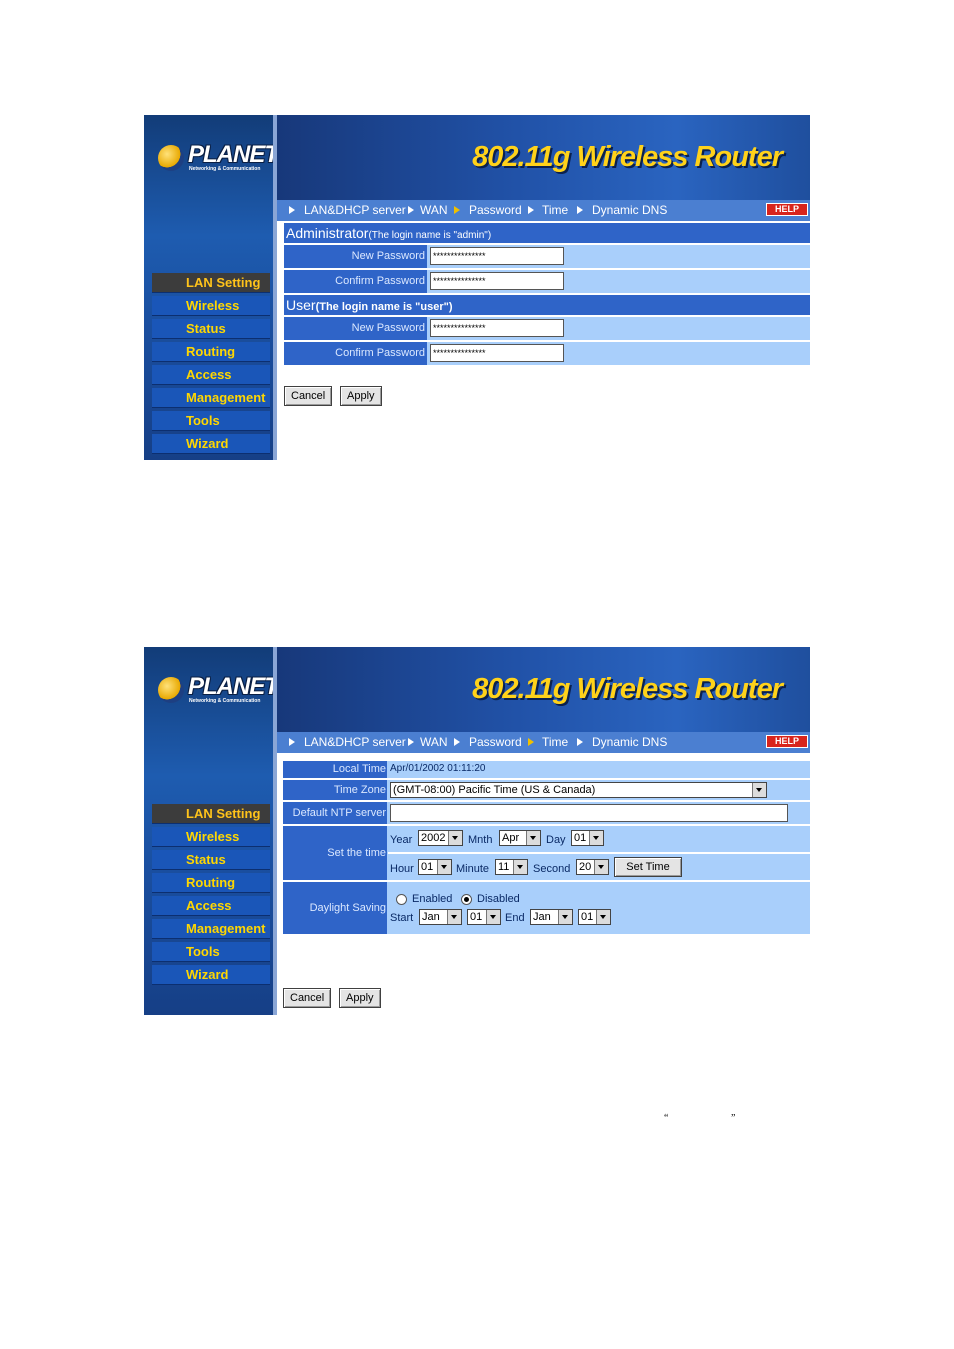 The image size is (954, 1349). What do you see at coordinates (497, 328) in the screenshot?
I see `user-new-password-input` at bounding box center [497, 328].